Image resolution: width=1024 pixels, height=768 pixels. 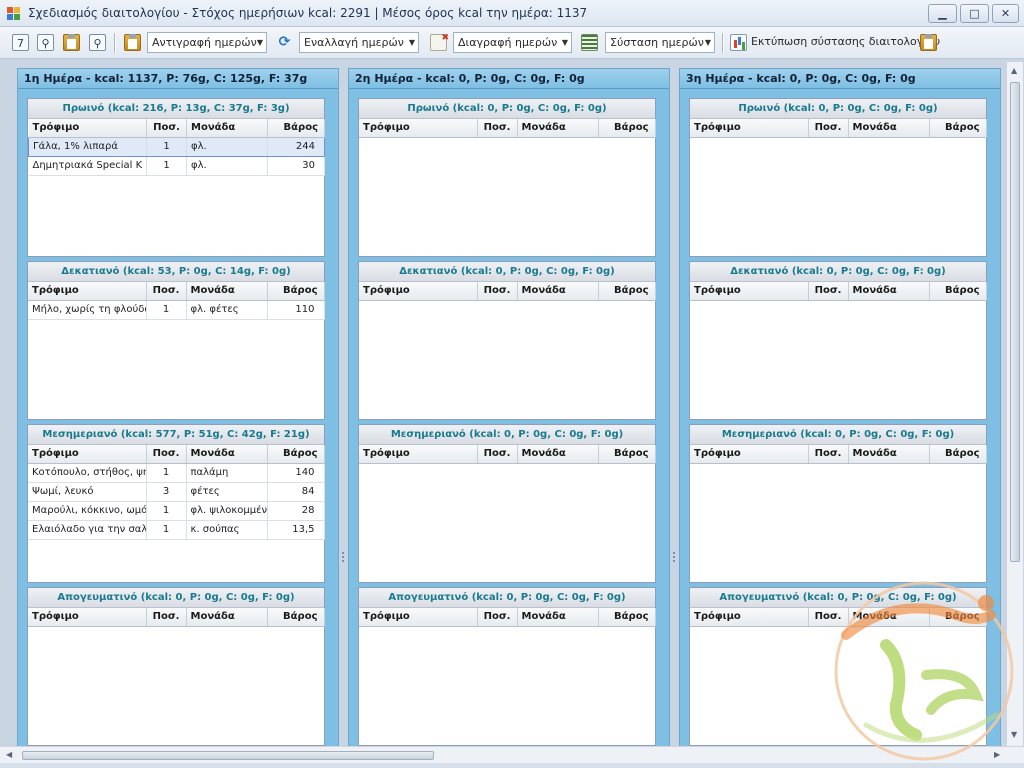 I want to click on scroll-left-icon: ◀, so click(x=9, y=754).